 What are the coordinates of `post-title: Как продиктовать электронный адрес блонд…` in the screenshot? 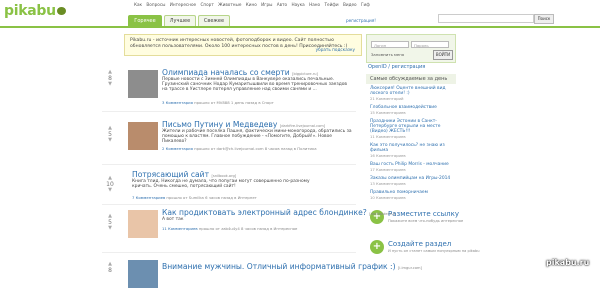 It's located at (278, 212).